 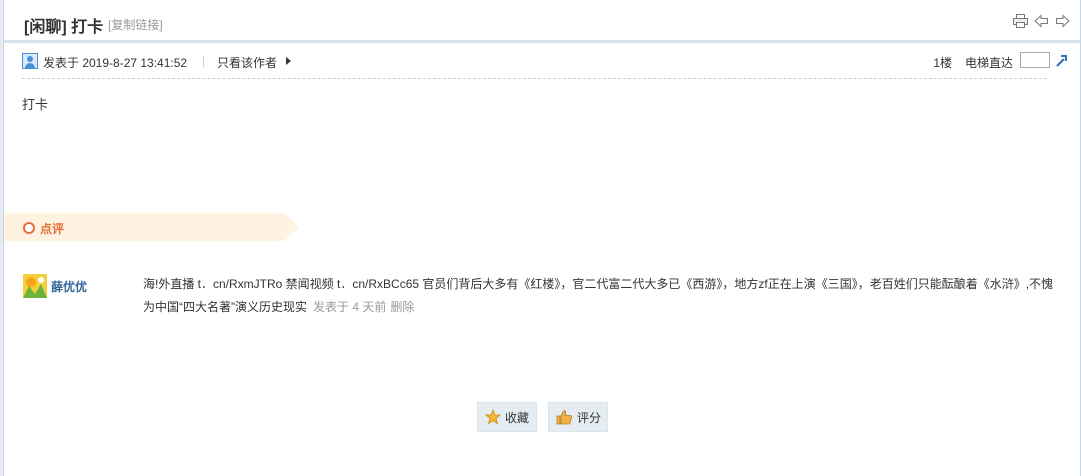 I want to click on copy-link: [复制链接], so click(x=135, y=24).